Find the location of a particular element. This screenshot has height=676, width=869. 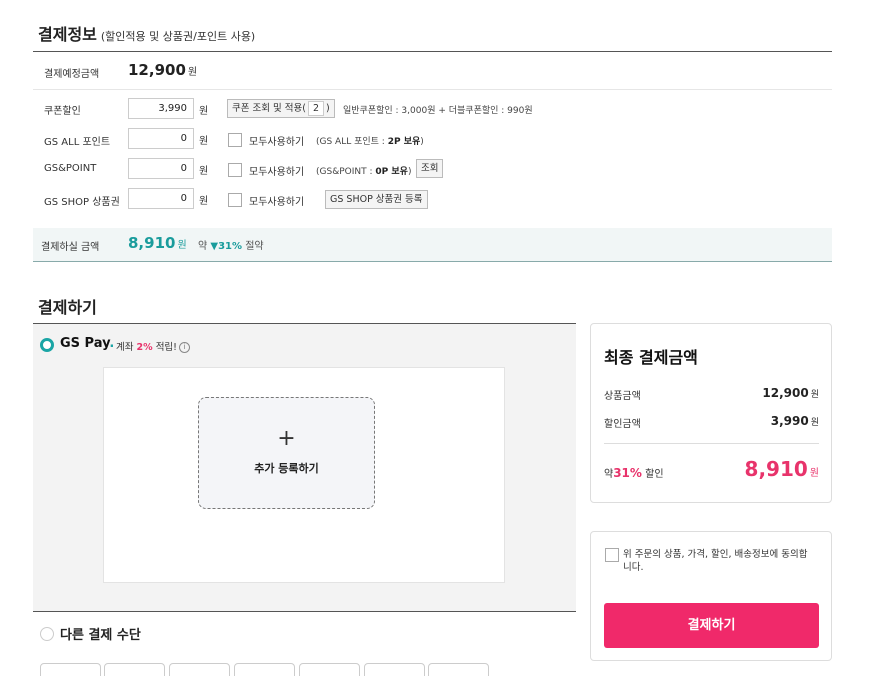

payment-info-title-text: 결제정보 is located at coordinates (67, 34).